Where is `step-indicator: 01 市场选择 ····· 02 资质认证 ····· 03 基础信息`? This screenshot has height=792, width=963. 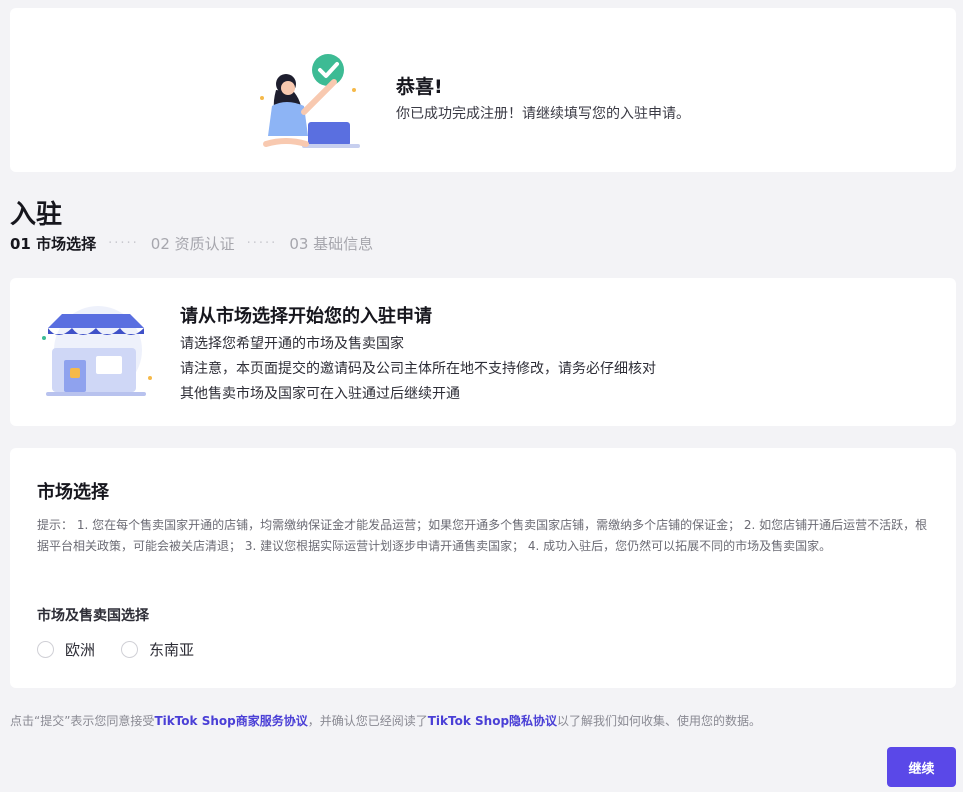 step-indicator: 01 市场选择 ····· 02 资质认证 ····· 03 基础信息 is located at coordinates (191, 243).